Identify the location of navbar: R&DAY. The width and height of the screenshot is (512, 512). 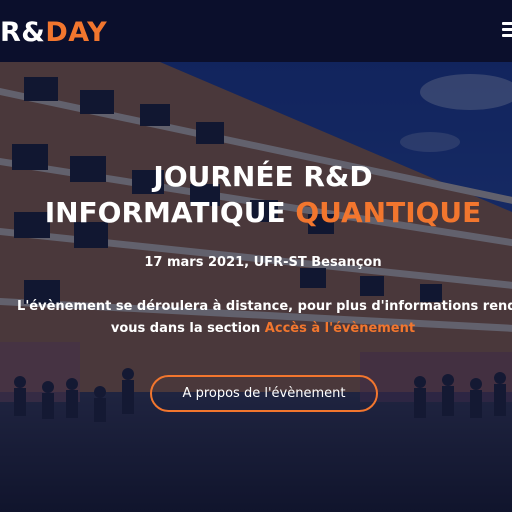
(256, 31).